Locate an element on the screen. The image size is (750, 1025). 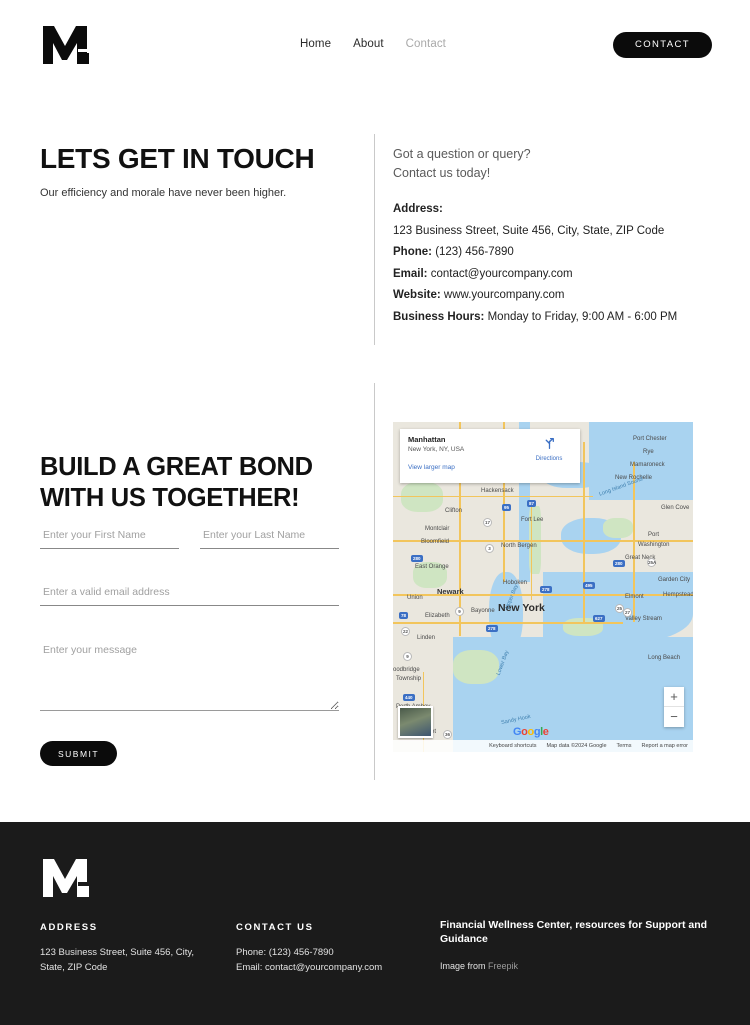
nav-item-contact: Contact is located at coordinates (426, 44).